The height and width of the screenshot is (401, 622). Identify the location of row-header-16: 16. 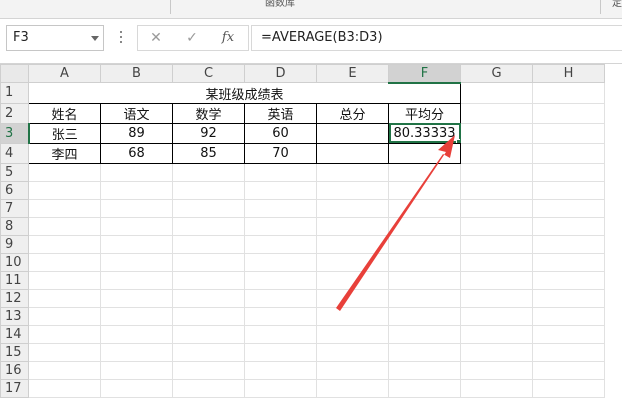
(14, 370).